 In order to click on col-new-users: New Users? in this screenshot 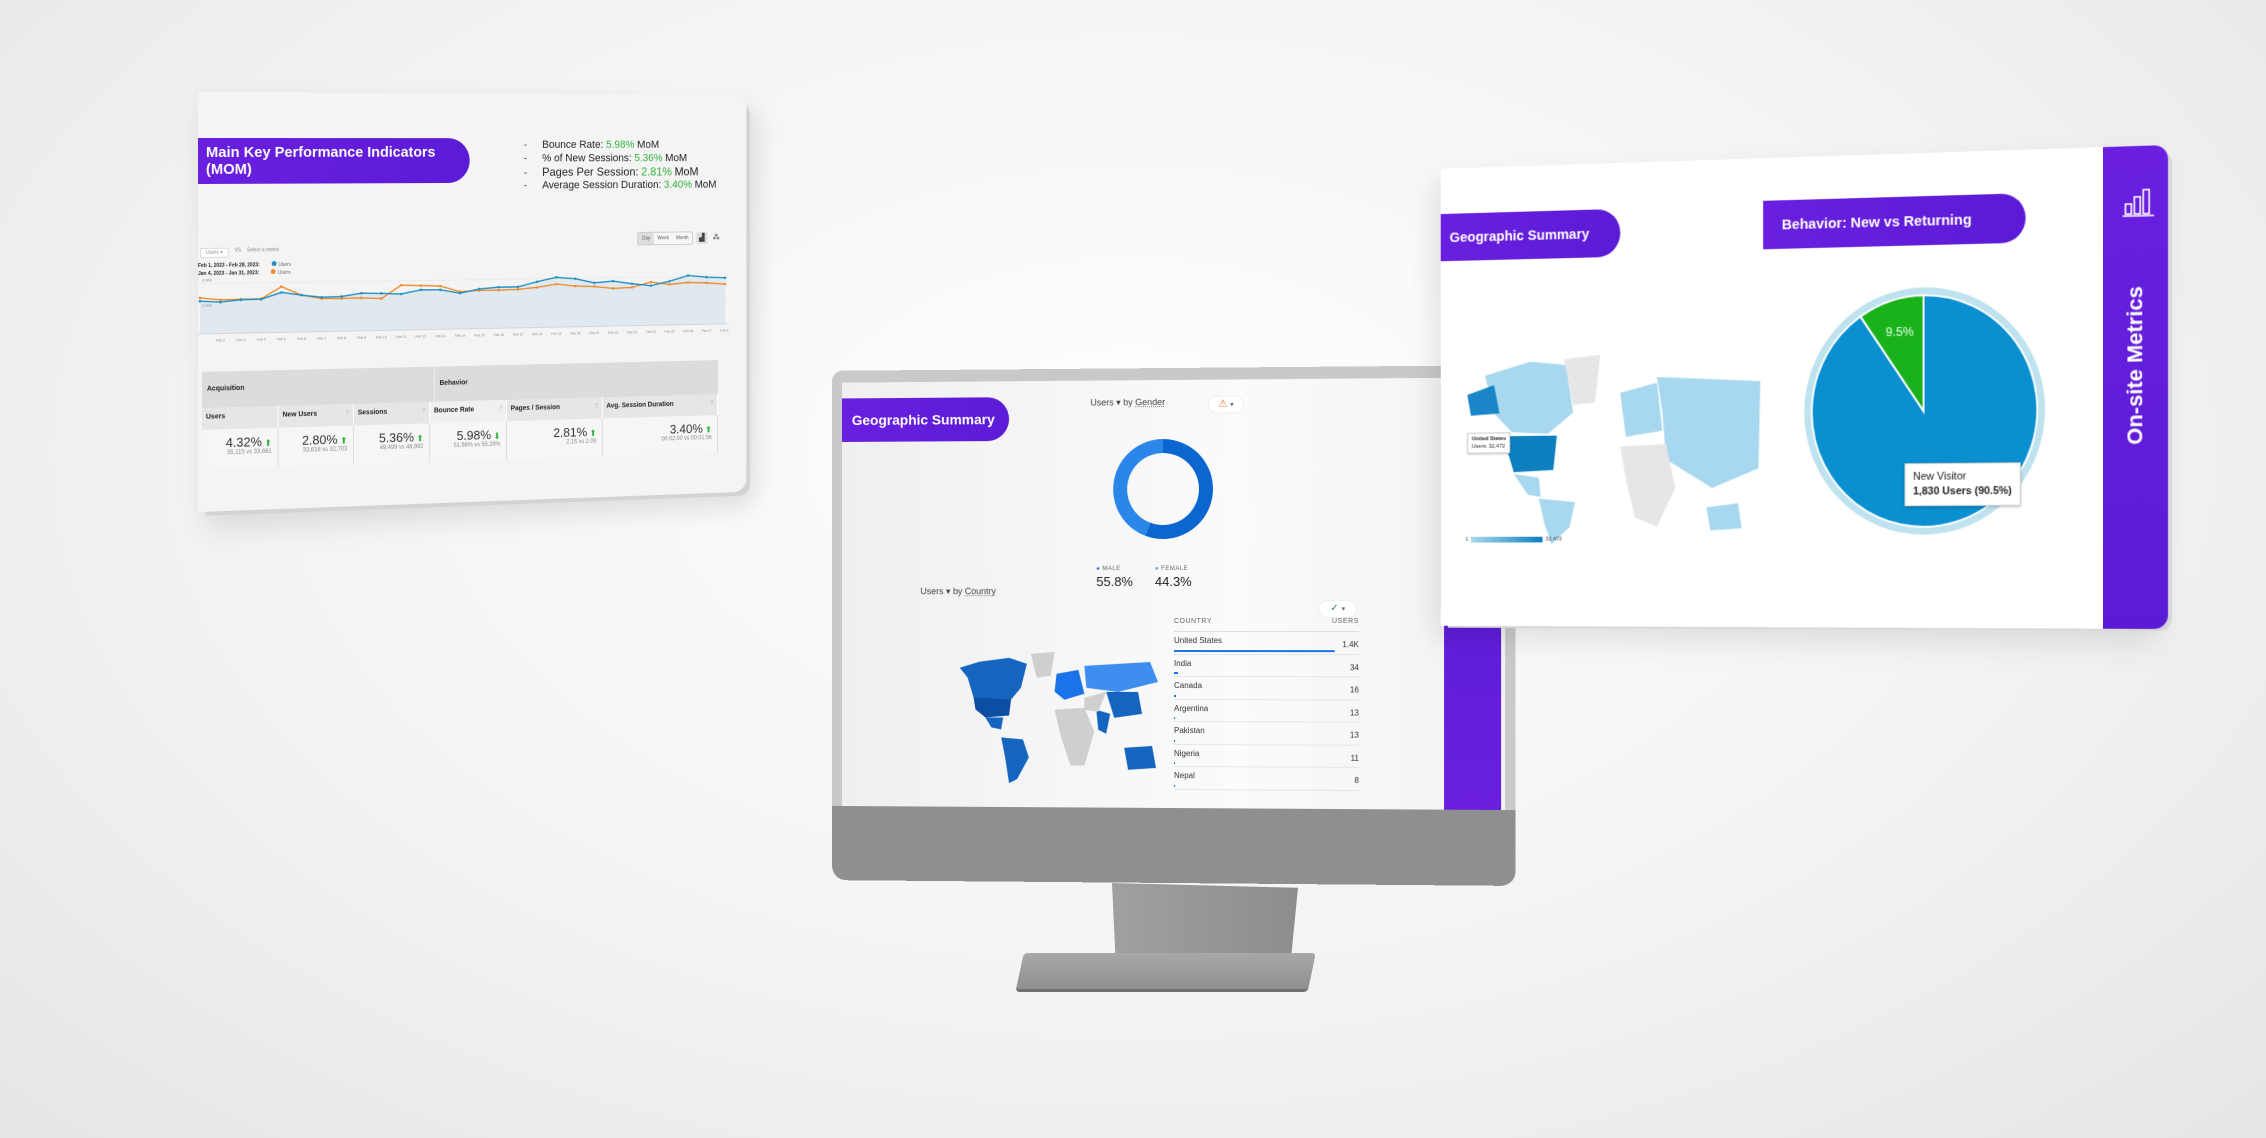, I will do `click(316, 415)`.